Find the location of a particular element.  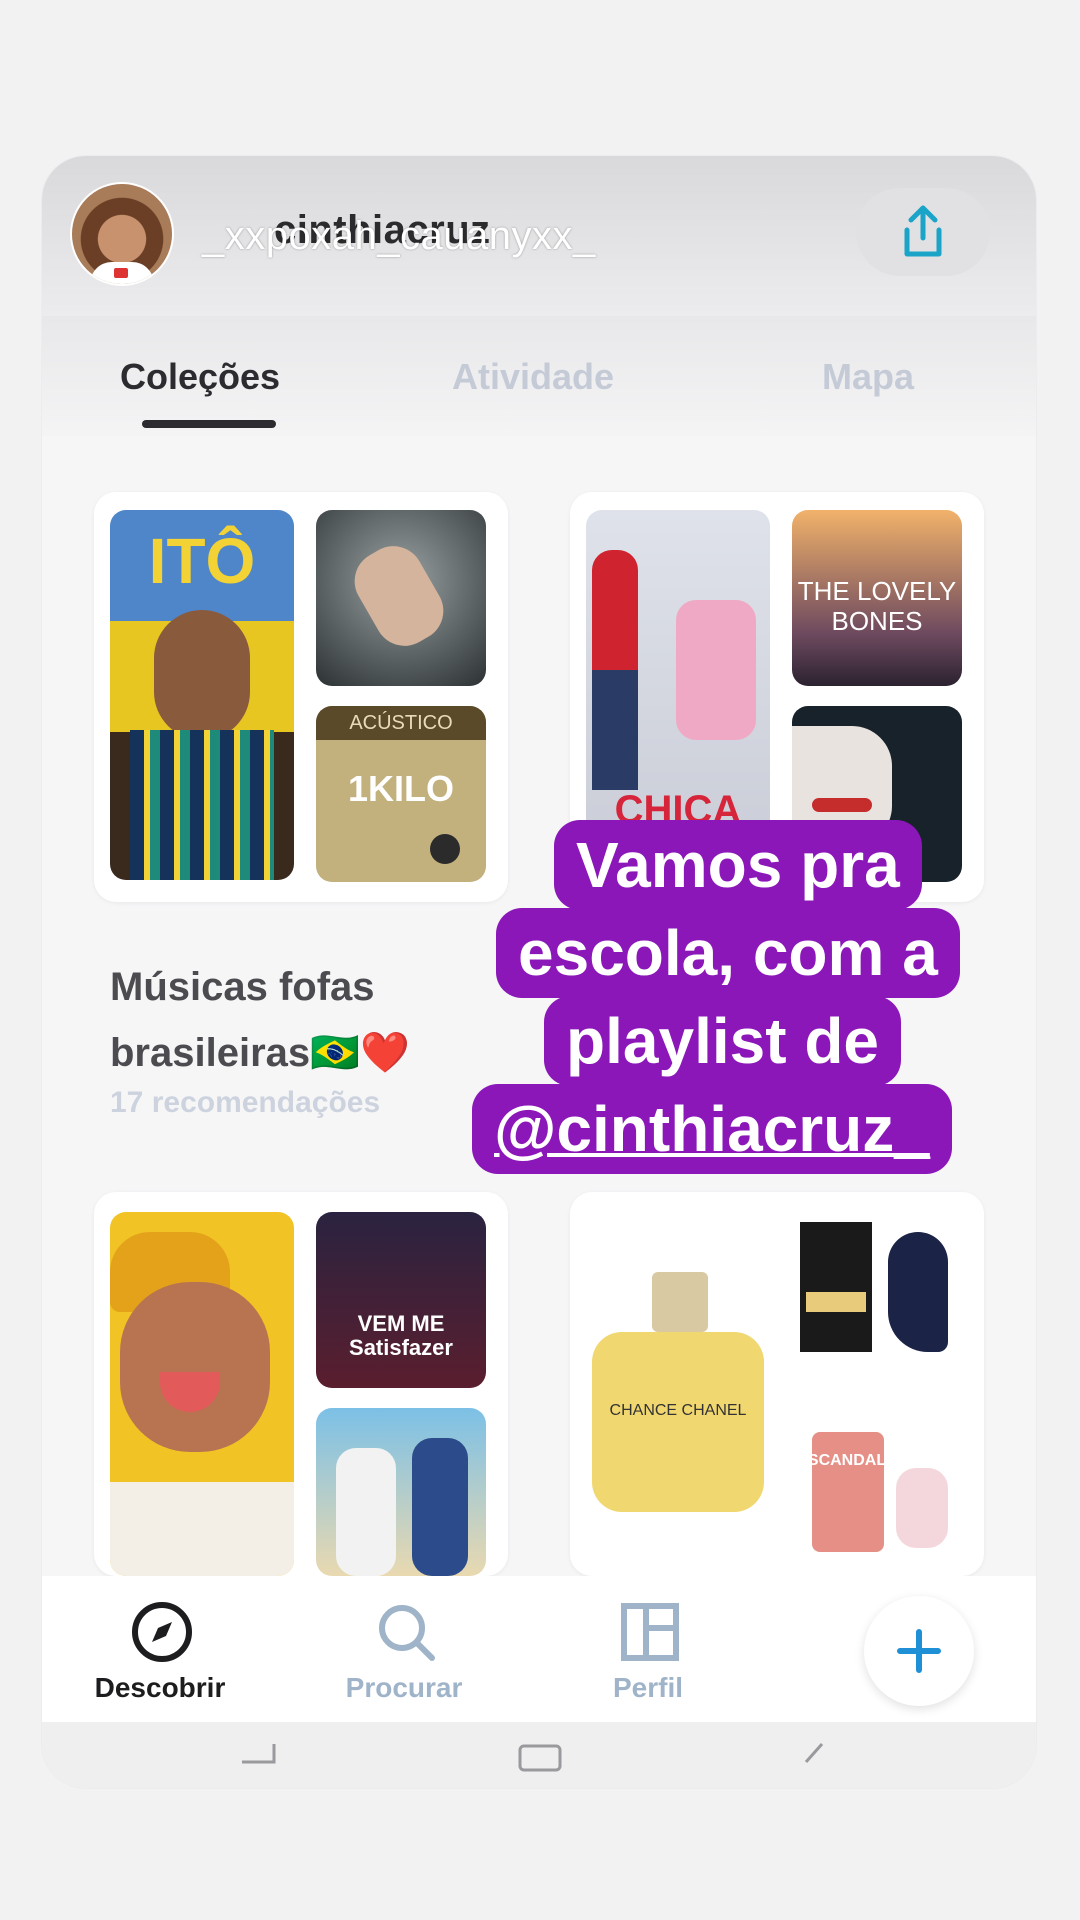

sticker-line-2: escola, com a is located at coordinates (728, 953).